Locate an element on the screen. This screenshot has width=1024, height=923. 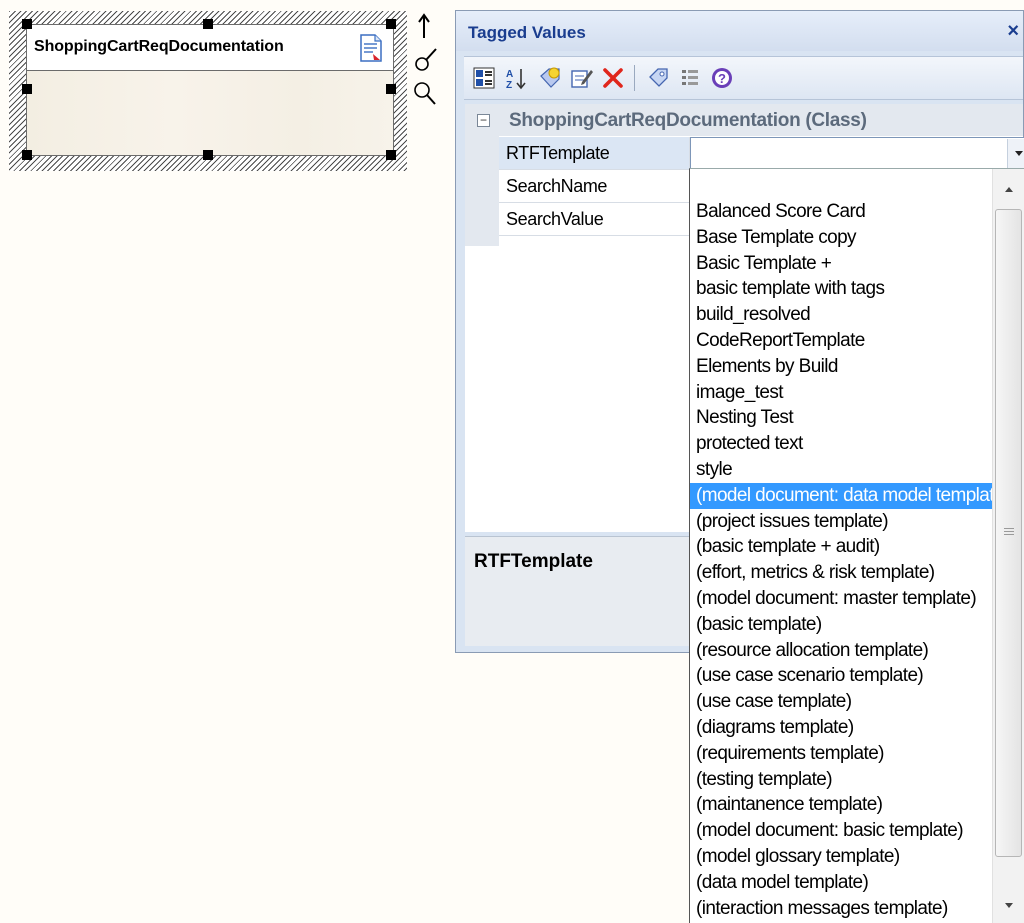
magnifier-icon is located at coordinates (425, 93).